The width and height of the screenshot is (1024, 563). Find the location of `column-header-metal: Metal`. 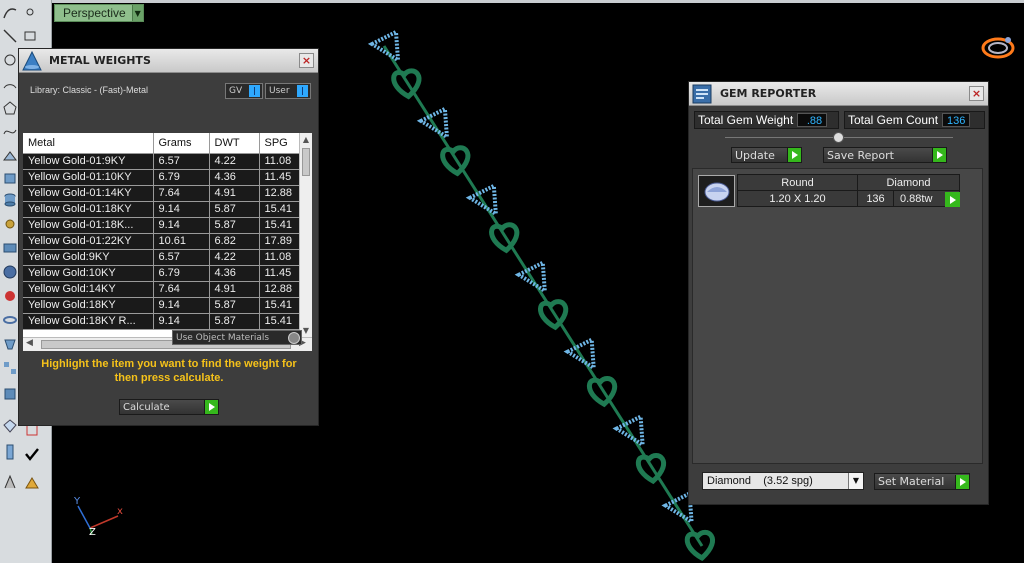

column-header-metal: Metal is located at coordinates (88, 143).